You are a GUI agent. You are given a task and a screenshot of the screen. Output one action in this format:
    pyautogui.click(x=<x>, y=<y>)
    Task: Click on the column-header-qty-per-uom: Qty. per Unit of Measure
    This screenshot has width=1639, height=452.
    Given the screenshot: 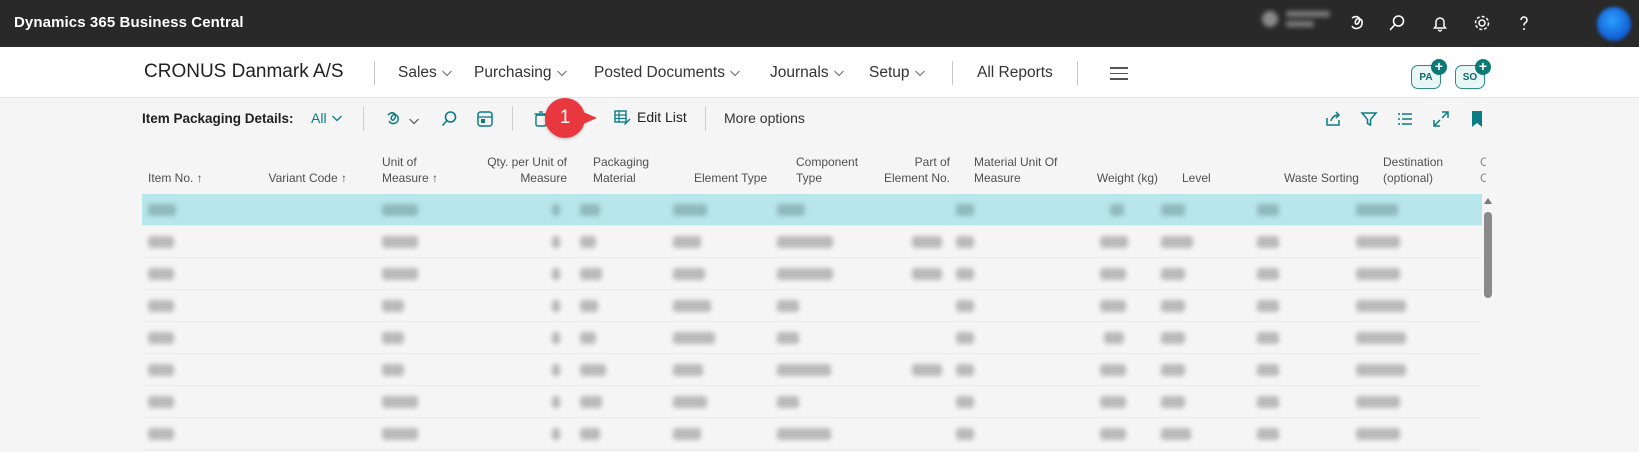 What is the action you would take?
    pyautogui.click(x=517, y=170)
    